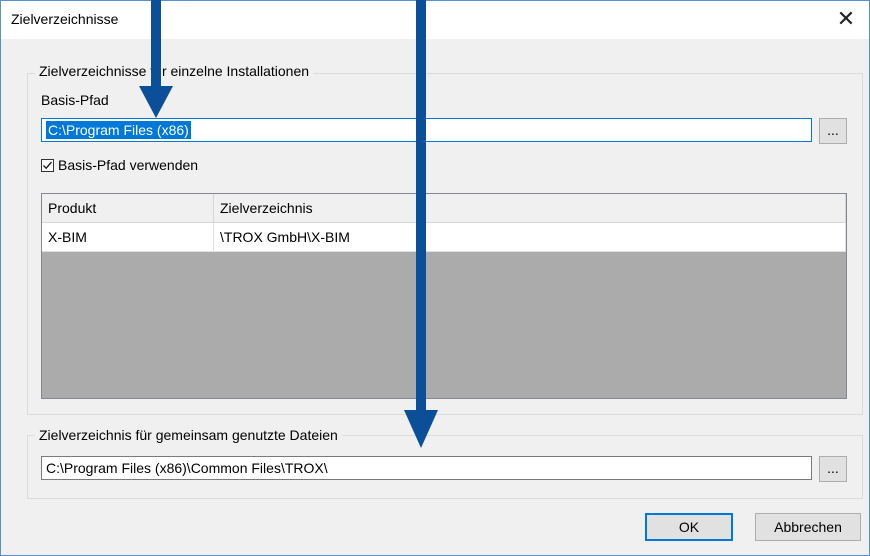  Describe the element at coordinates (426, 130) in the screenshot. I see `base-path-input: C:\Program Files (x86)` at that location.